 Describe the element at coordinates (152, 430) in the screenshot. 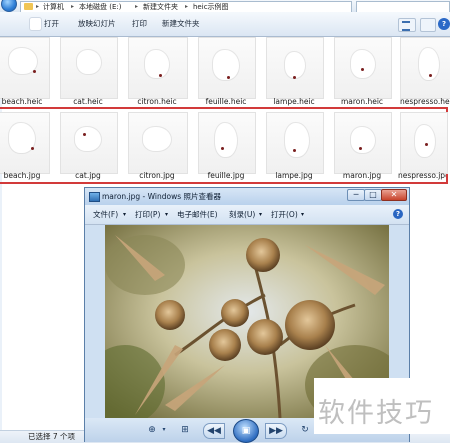

I see `zoom-icon: ⊕` at that location.